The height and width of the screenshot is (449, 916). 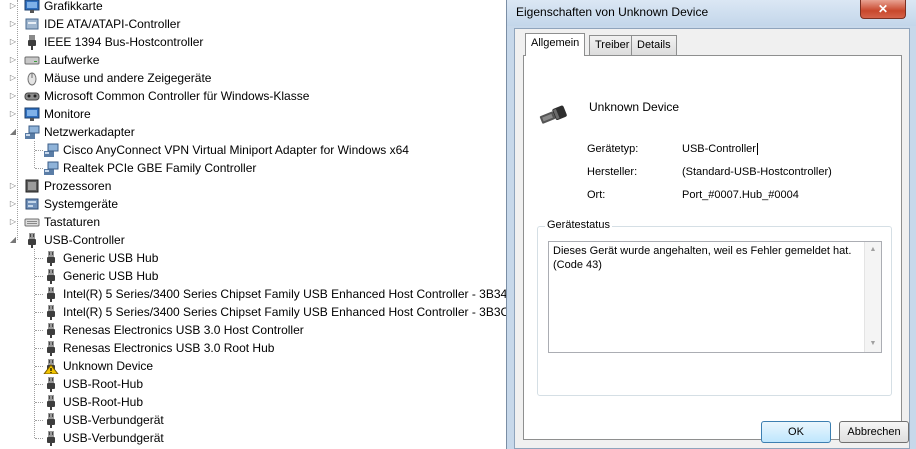 I want to click on tab-treiber: Treiber, so click(x=612, y=45).